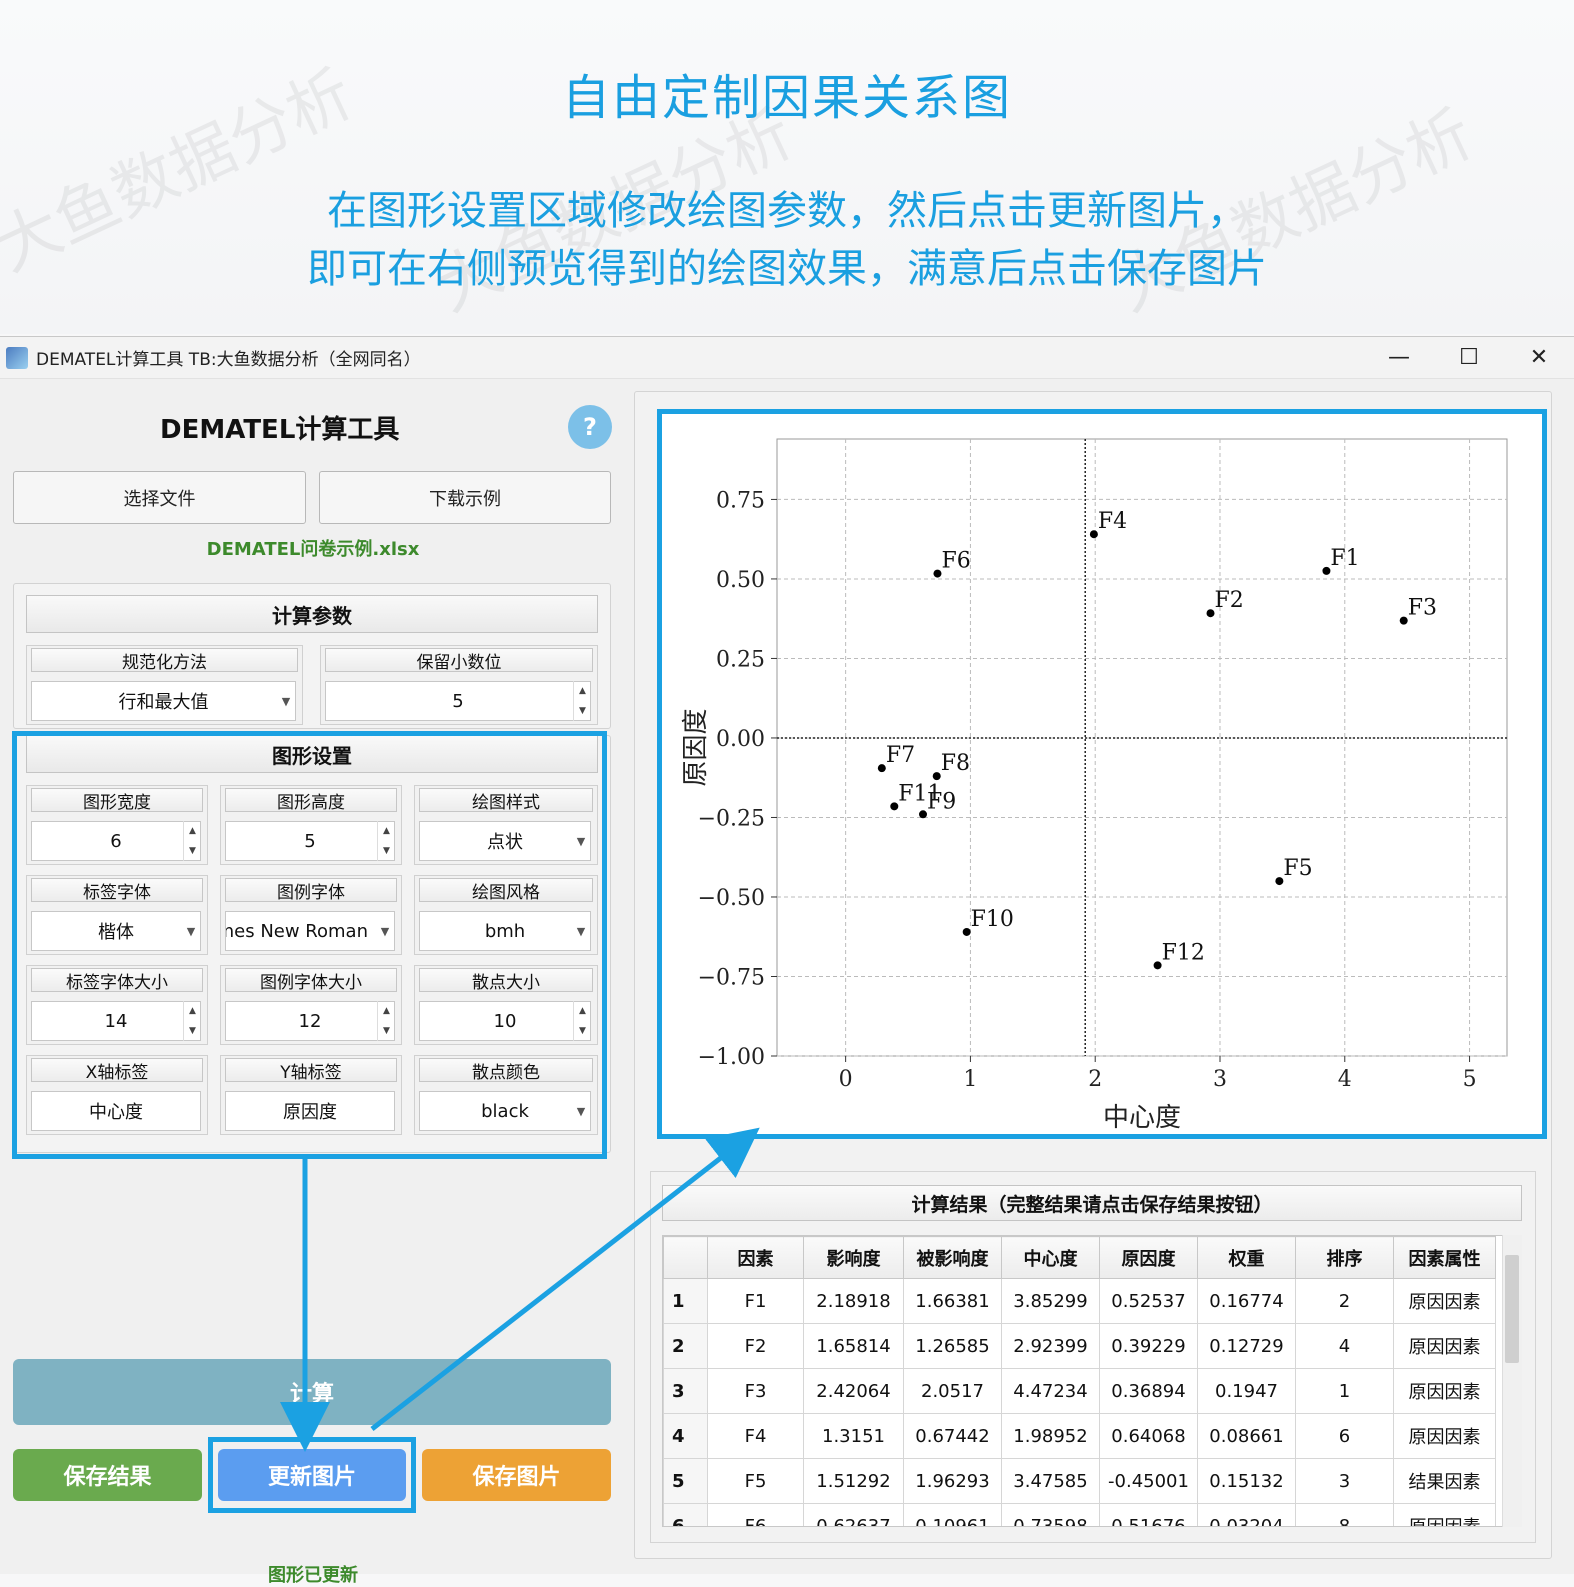 The image size is (1574, 1587). What do you see at coordinates (1050, 1436) in the screenshot?
I see `table-cell: 1.98952` at bounding box center [1050, 1436].